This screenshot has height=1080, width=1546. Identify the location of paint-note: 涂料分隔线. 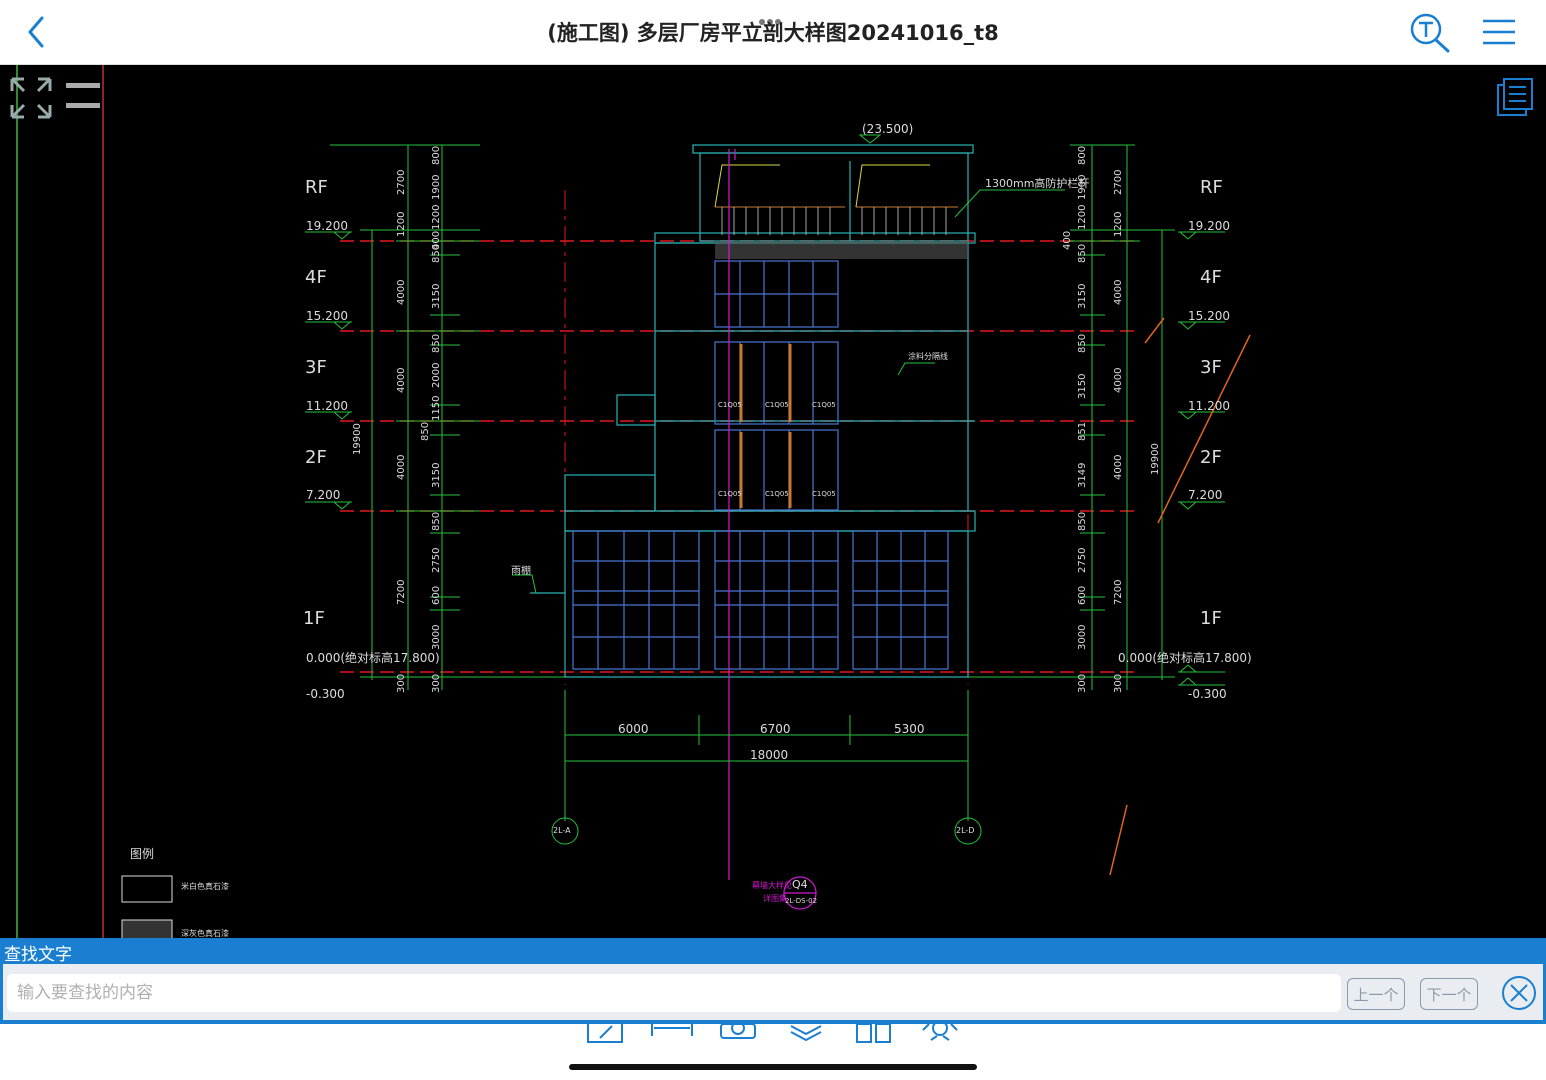
(928, 356).